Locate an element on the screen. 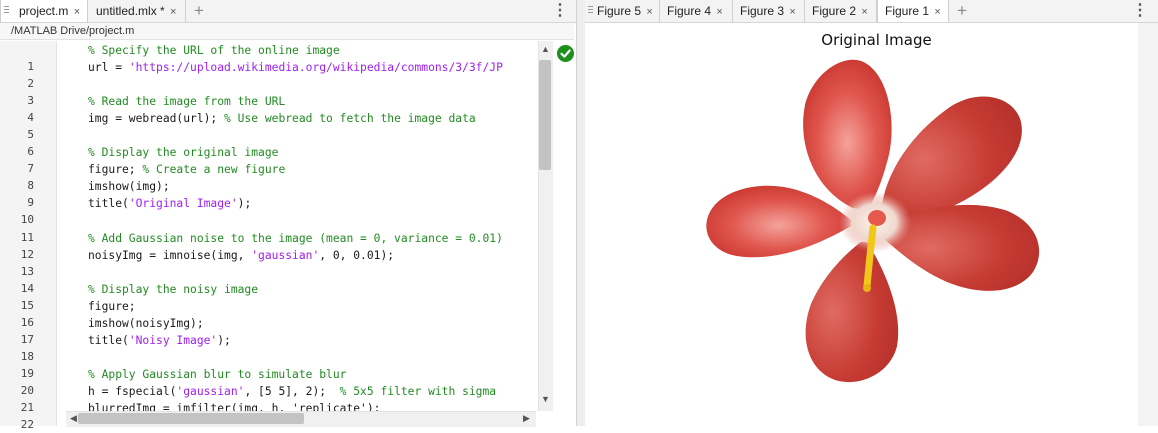  code-line: % Display the original image is located at coordinates (183, 152).